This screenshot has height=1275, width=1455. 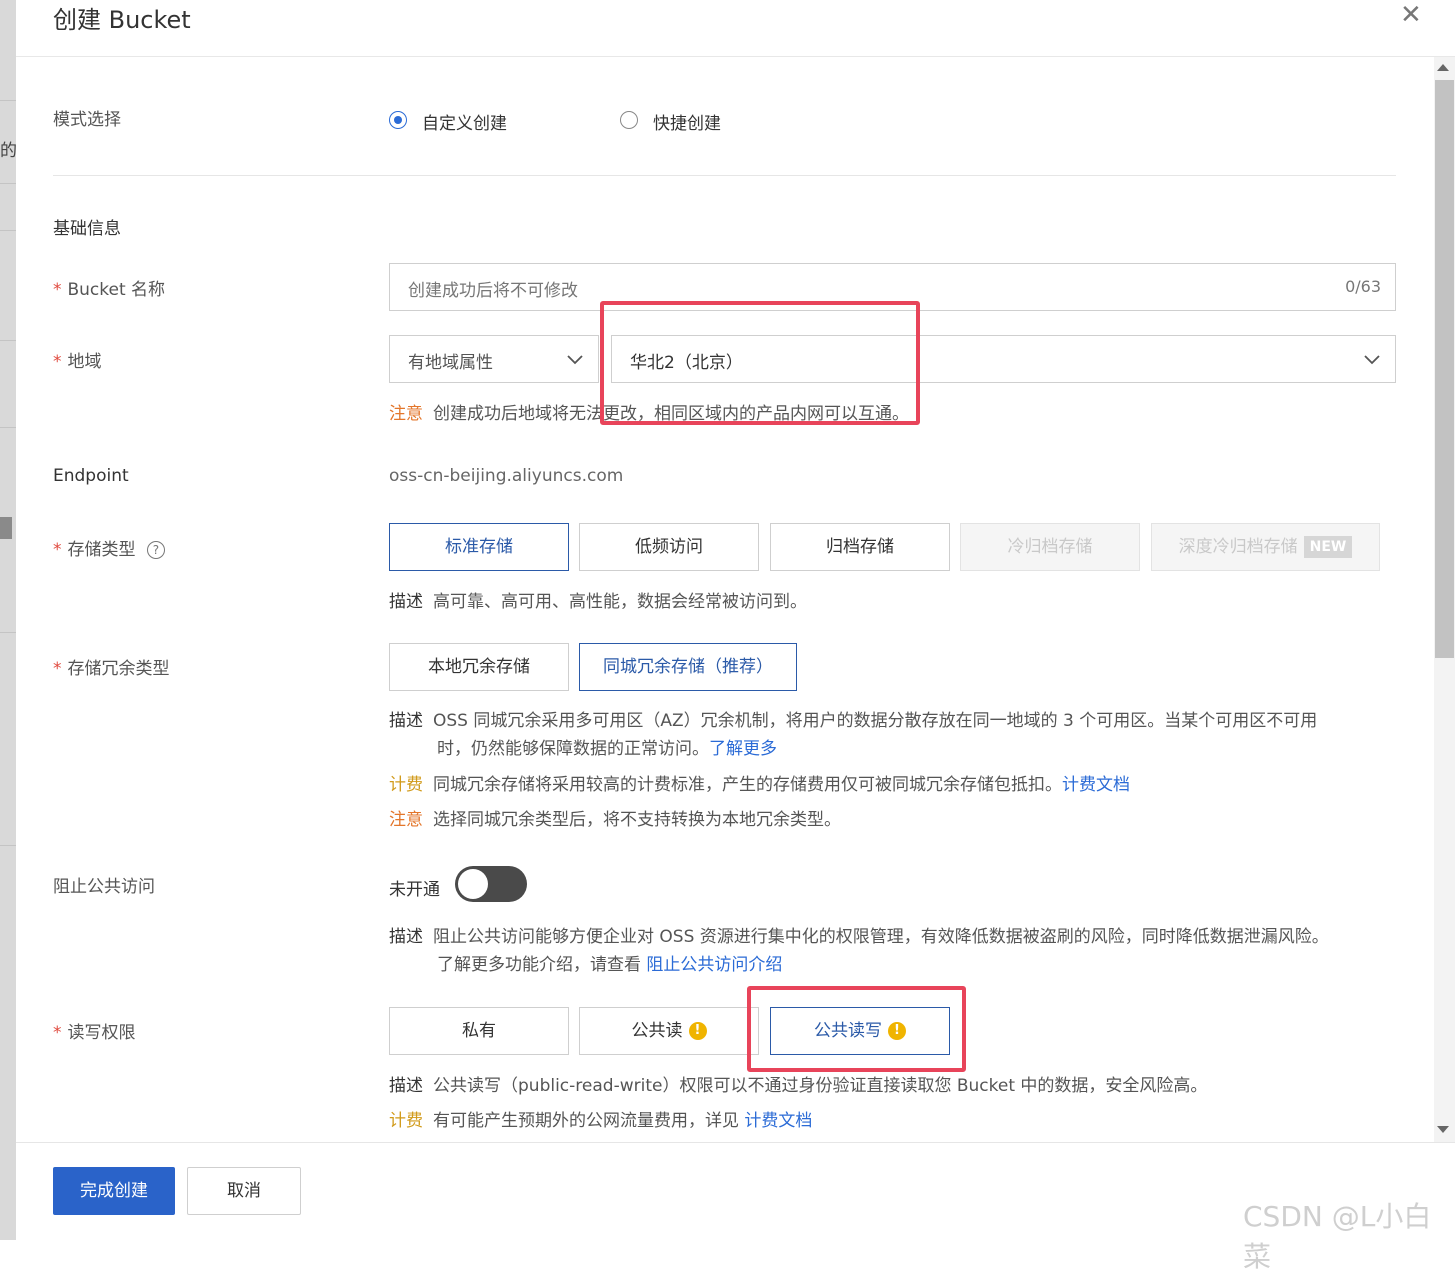 I want to click on fee-doc-link: 计费文档, so click(x=1096, y=785).